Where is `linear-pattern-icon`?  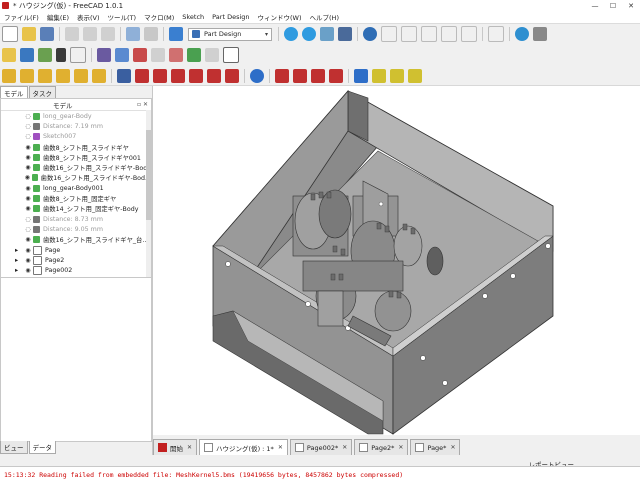
linear-pattern-icon is located at coordinates (379, 75).